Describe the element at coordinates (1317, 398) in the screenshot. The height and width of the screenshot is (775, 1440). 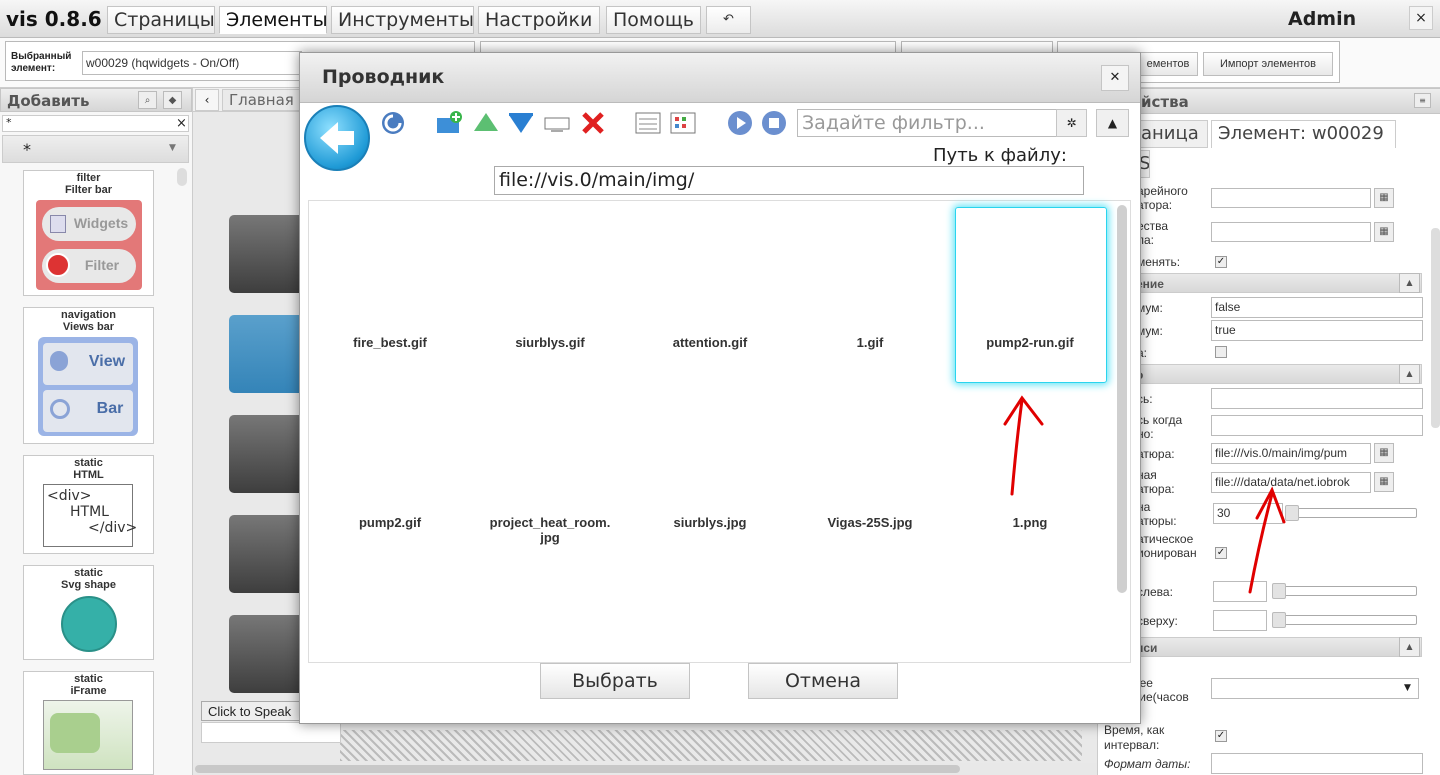
I see `prop-text-input` at that location.